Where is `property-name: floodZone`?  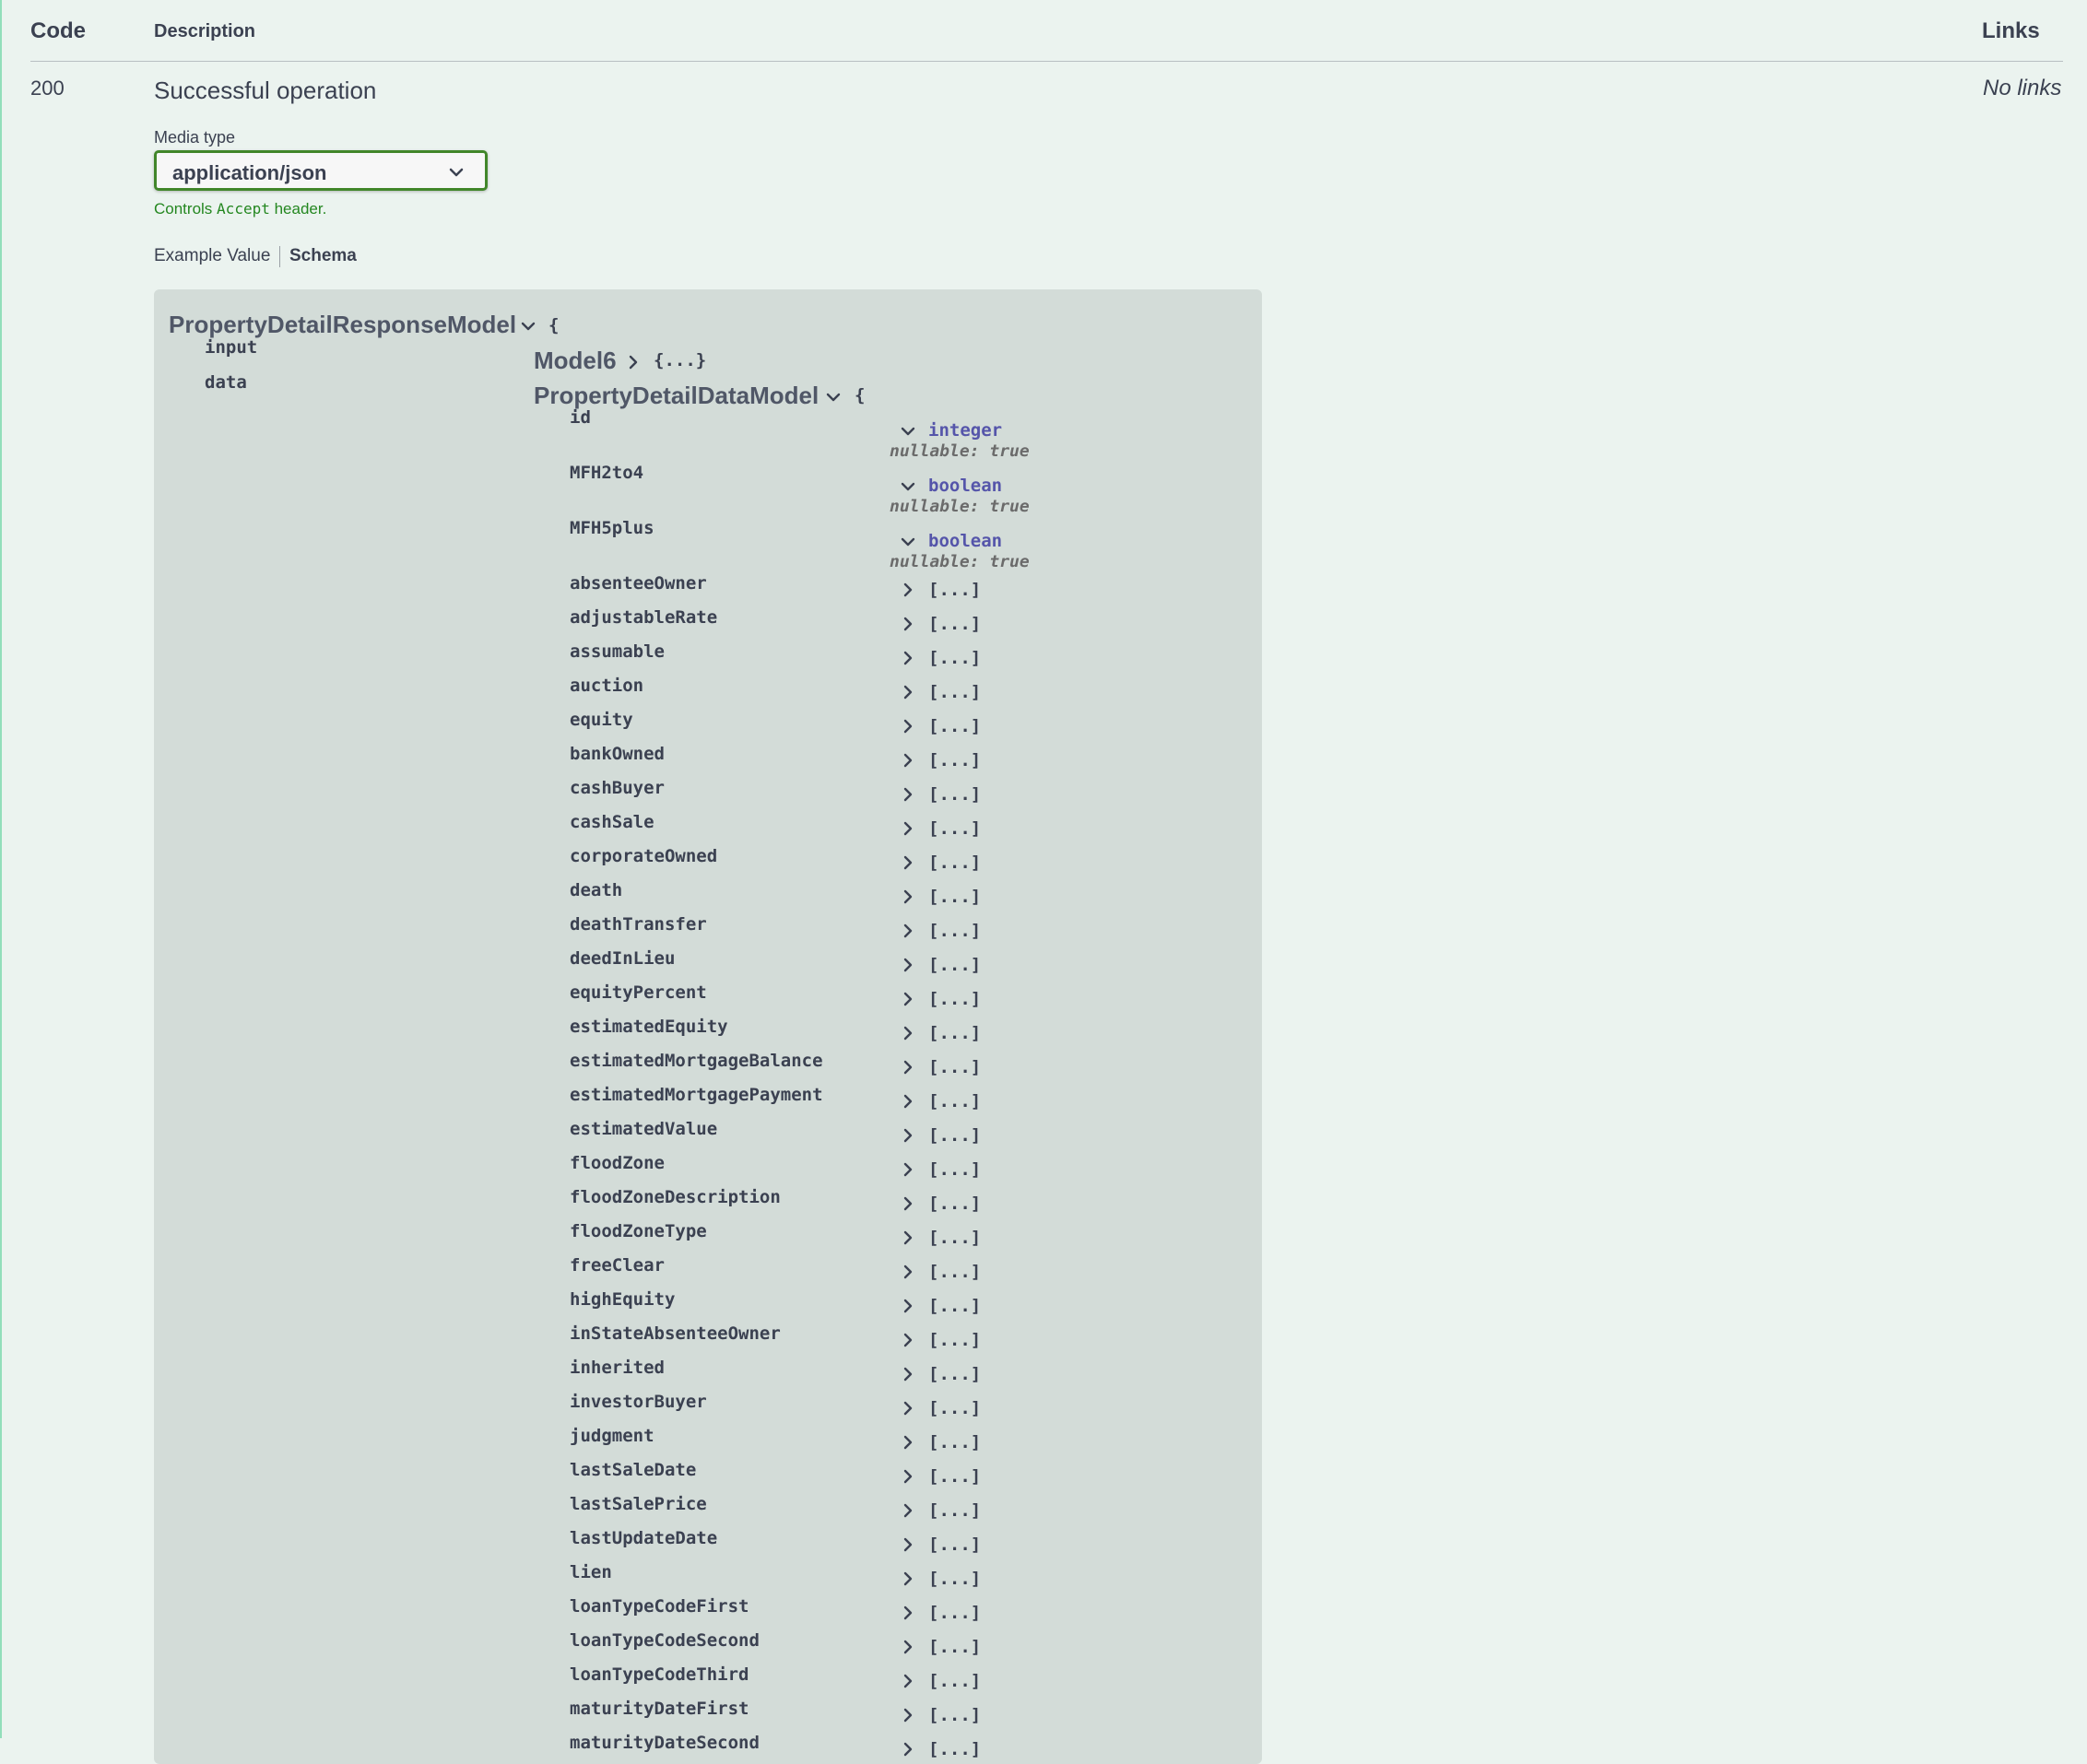 property-name: floodZone is located at coordinates (618, 1163).